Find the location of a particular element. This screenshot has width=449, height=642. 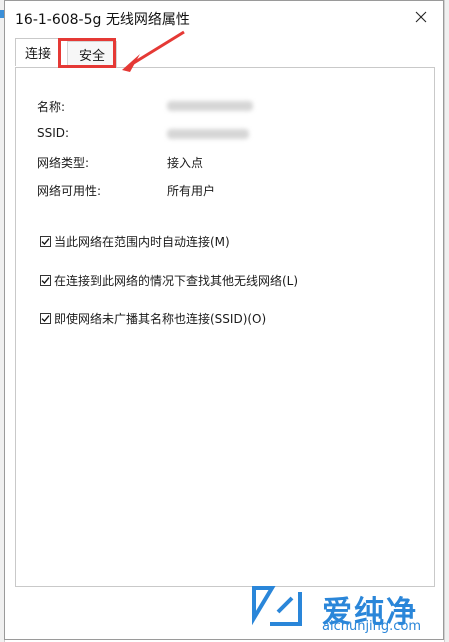

tab-connection: 连接 is located at coordinates (38, 52).